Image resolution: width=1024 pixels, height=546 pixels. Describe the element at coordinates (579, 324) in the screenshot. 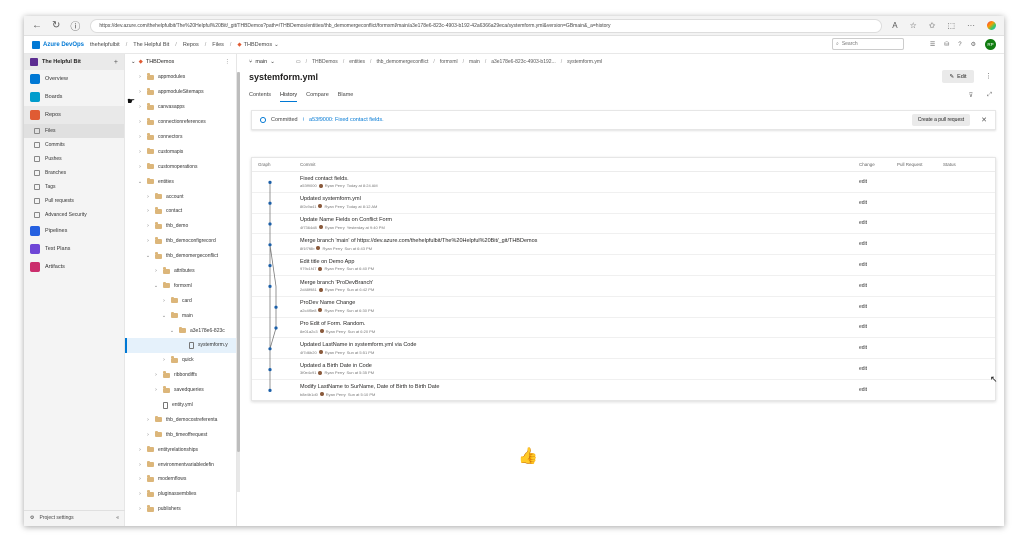

I see `commit-message: Pro Edit of Form. Random.` at that location.